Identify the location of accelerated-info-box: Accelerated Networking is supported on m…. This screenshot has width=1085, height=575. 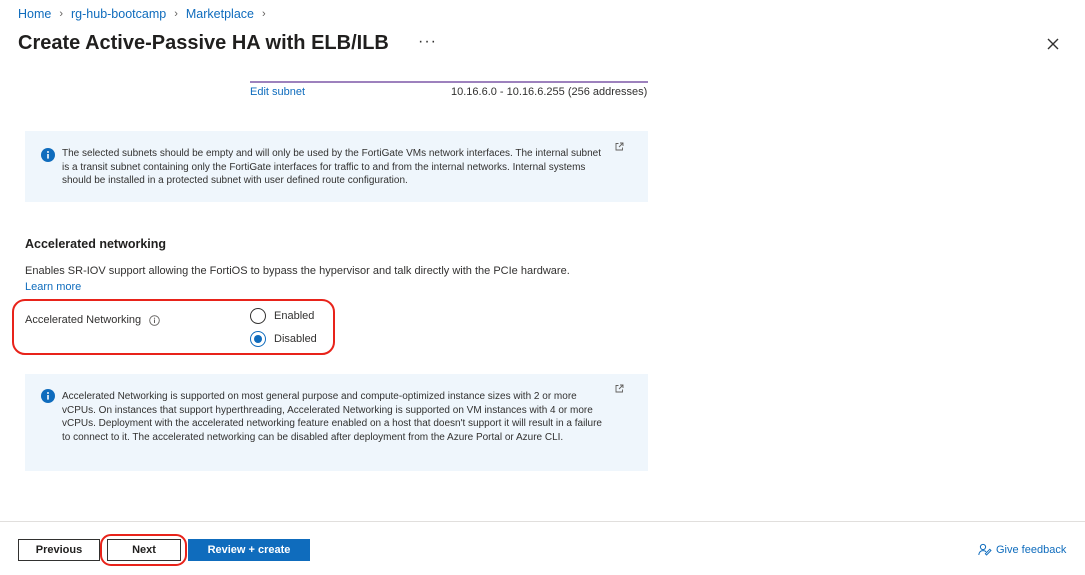
(336, 422).